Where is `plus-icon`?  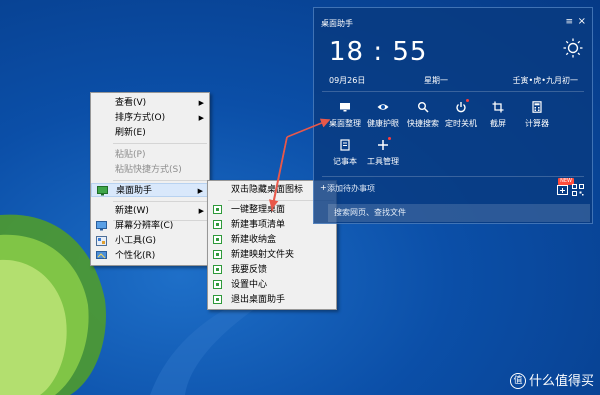 plus-icon is located at coordinates (383, 145).